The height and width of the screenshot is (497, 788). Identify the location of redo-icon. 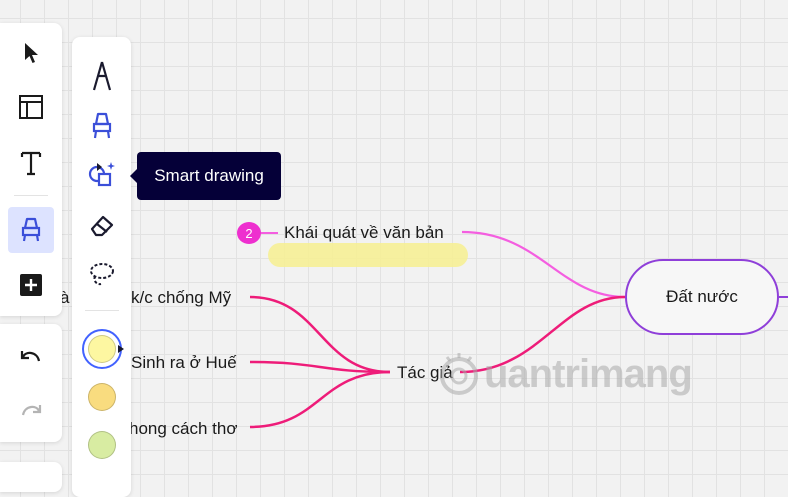
(31, 410).